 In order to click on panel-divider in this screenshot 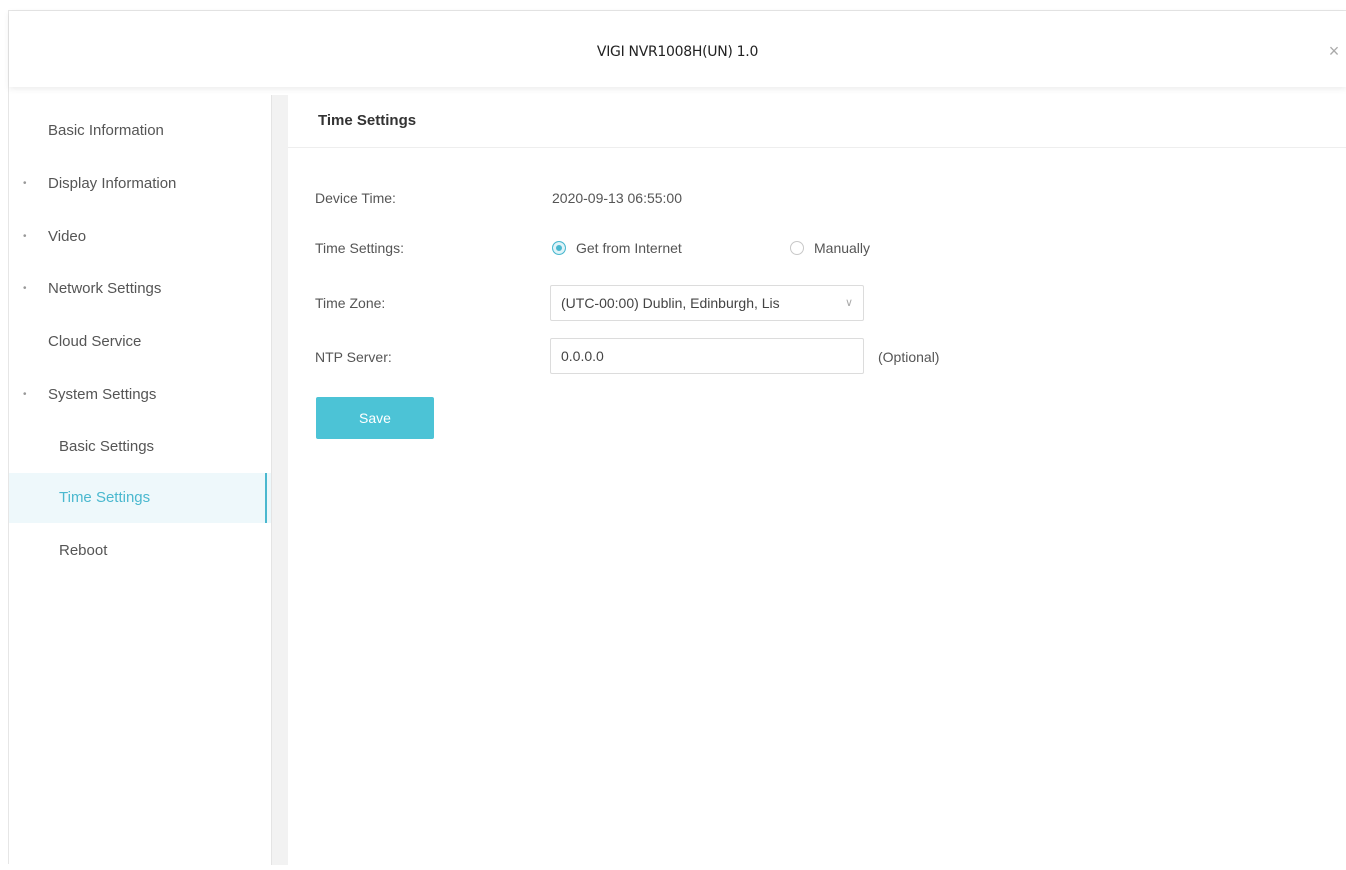, I will do `click(280, 480)`.